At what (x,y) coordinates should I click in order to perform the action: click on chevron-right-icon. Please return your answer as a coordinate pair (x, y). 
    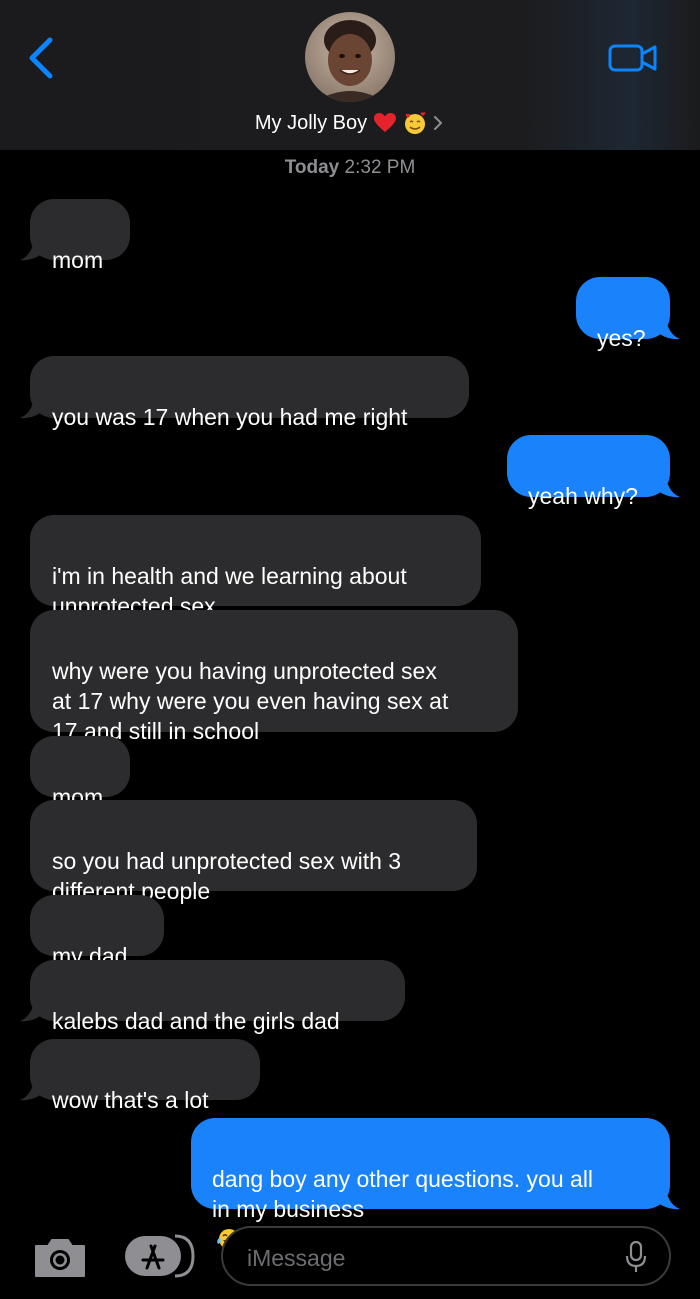
    Looking at the image, I should click on (438, 123).